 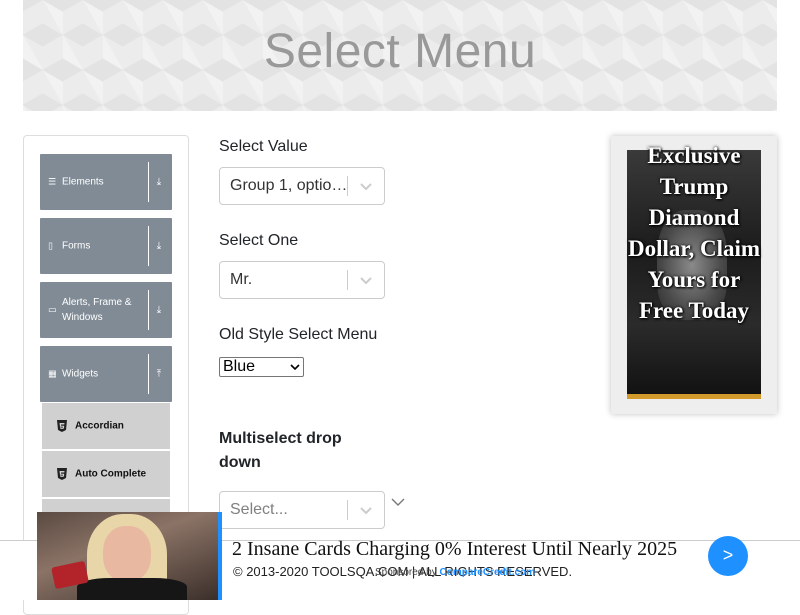 What do you see at coordinates (263, 146) in the screenshot?
I see `select-value-label: Select Value` at bounding box center [263, 146].